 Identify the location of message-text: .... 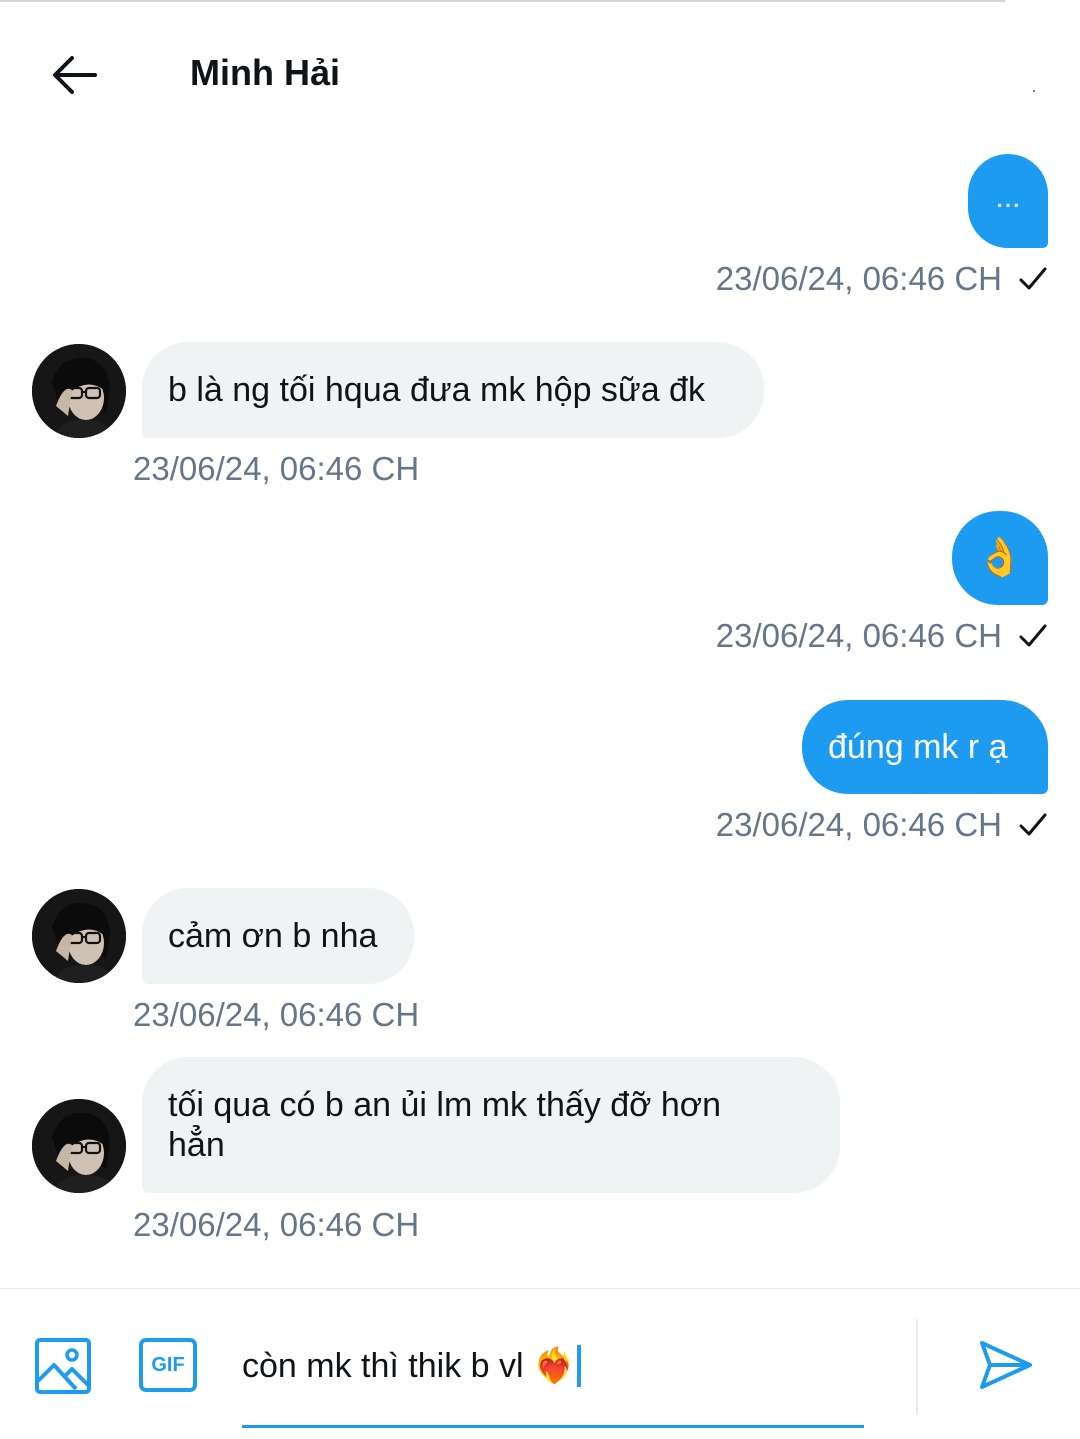
(1008, 197).